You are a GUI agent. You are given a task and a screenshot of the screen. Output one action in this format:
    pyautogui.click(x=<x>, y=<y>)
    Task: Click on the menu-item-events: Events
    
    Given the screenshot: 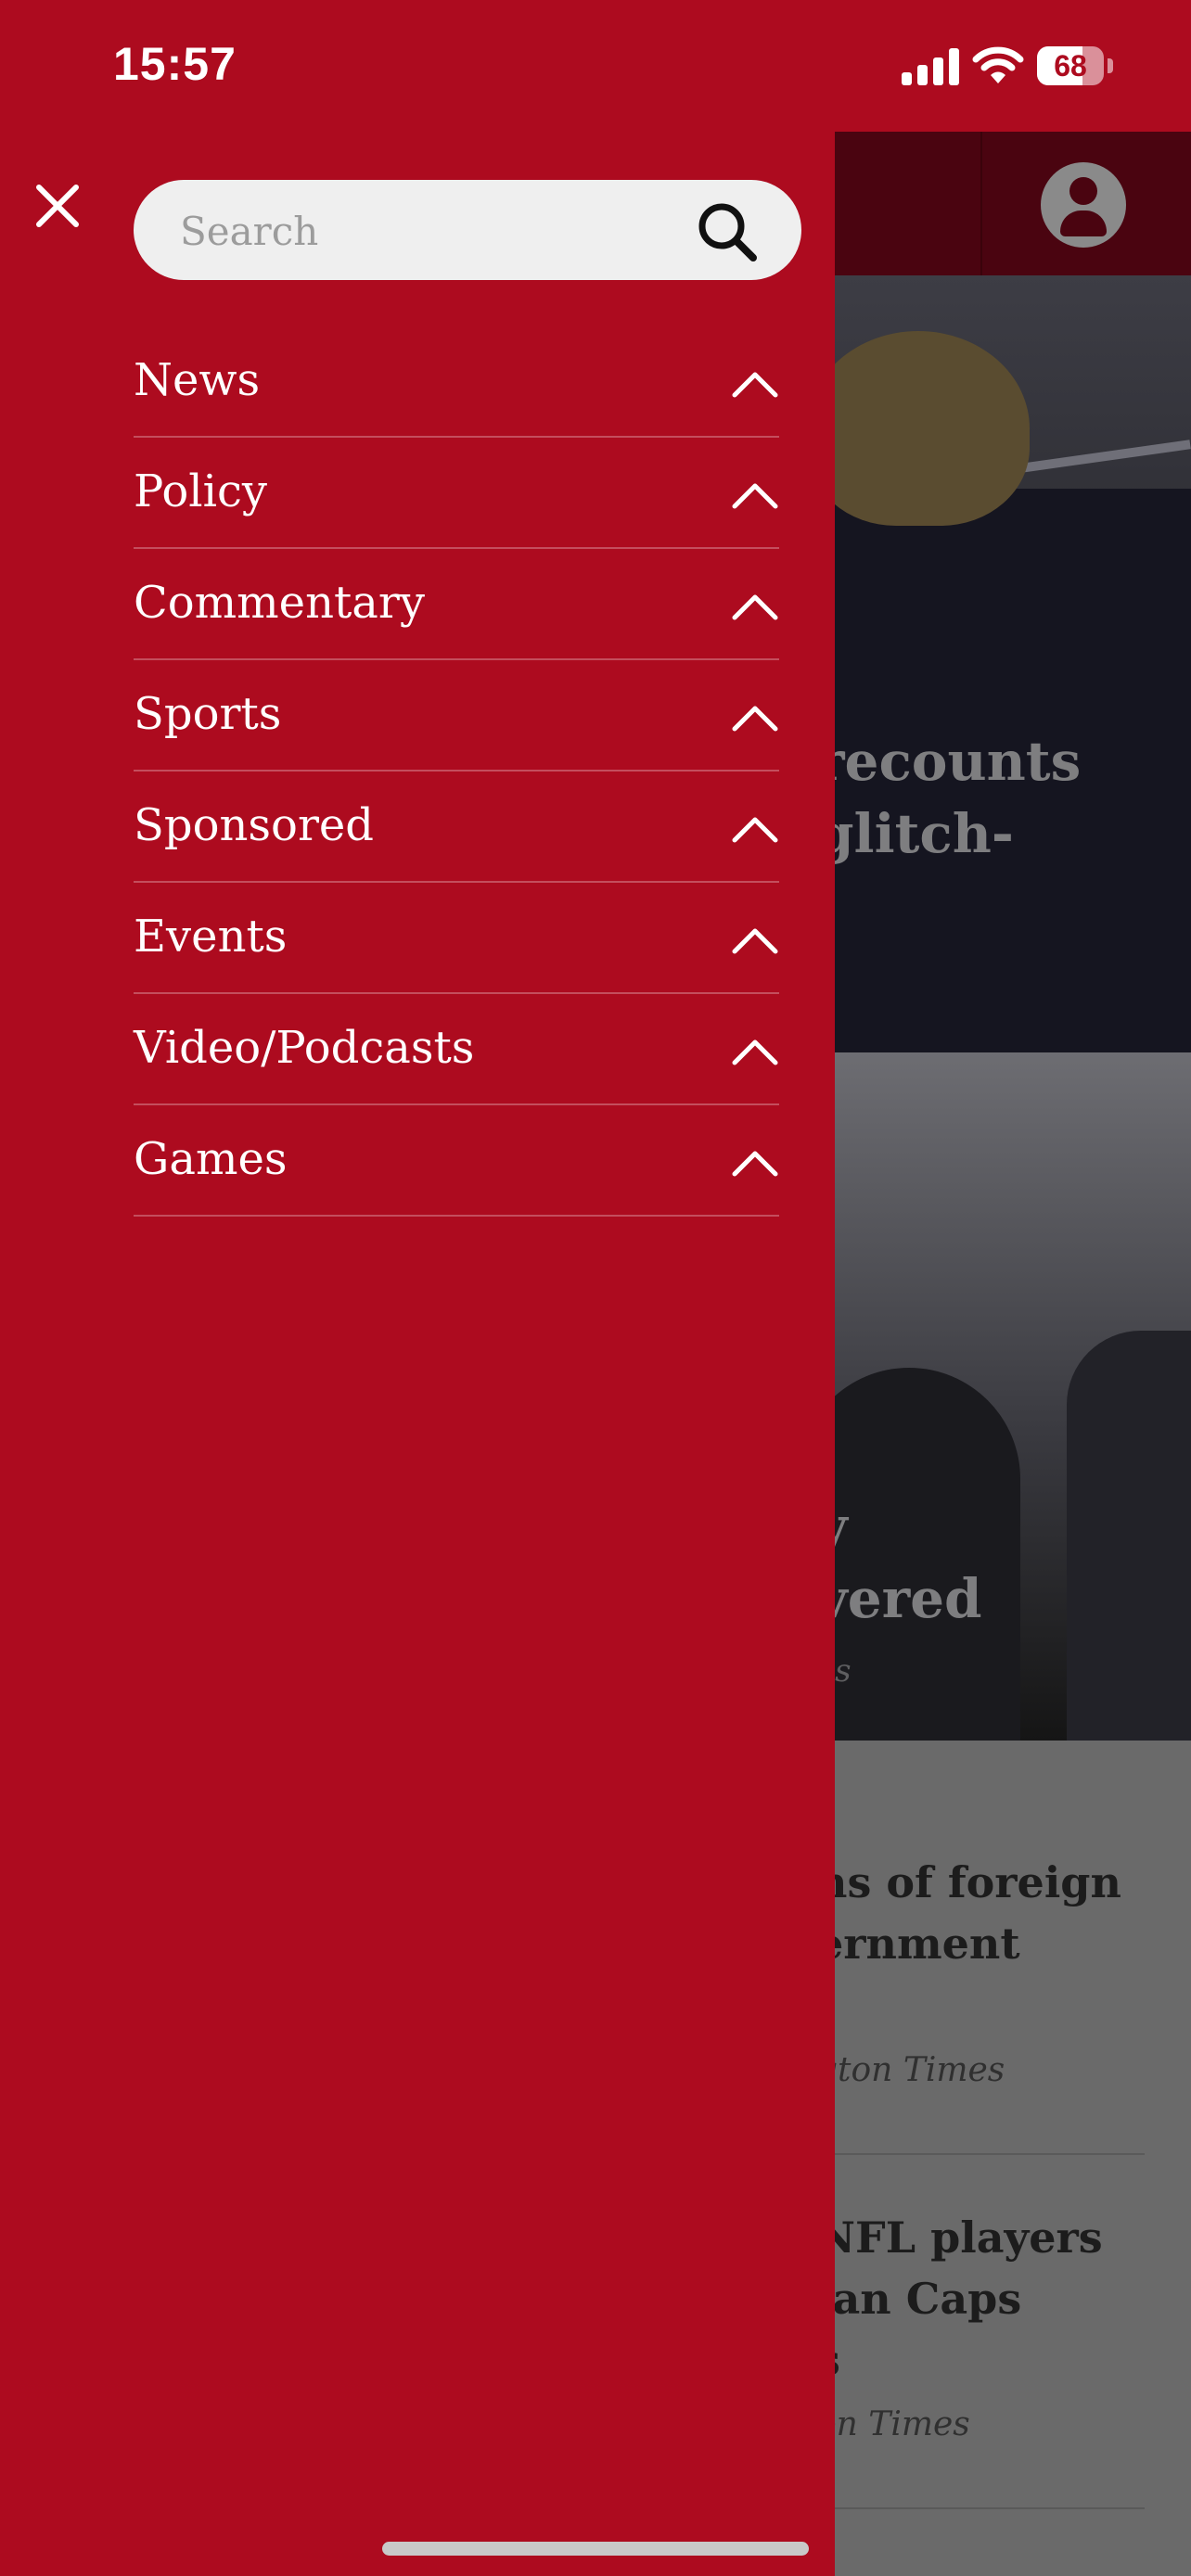 What is the action you would take?
    pyautogui.click(x=456, y=938)
    